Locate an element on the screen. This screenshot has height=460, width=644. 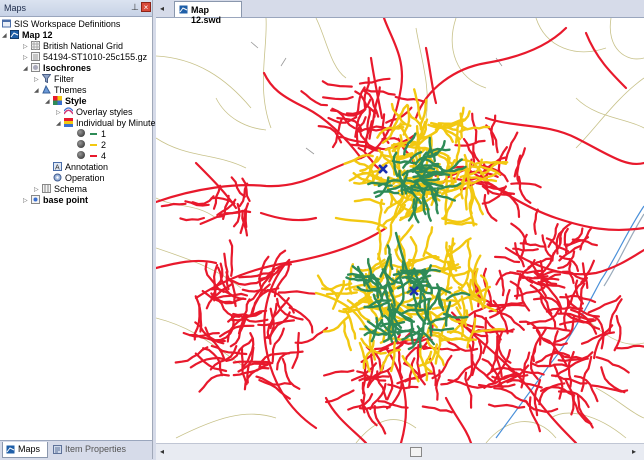
style-icon is located at coordinates (57, 100).